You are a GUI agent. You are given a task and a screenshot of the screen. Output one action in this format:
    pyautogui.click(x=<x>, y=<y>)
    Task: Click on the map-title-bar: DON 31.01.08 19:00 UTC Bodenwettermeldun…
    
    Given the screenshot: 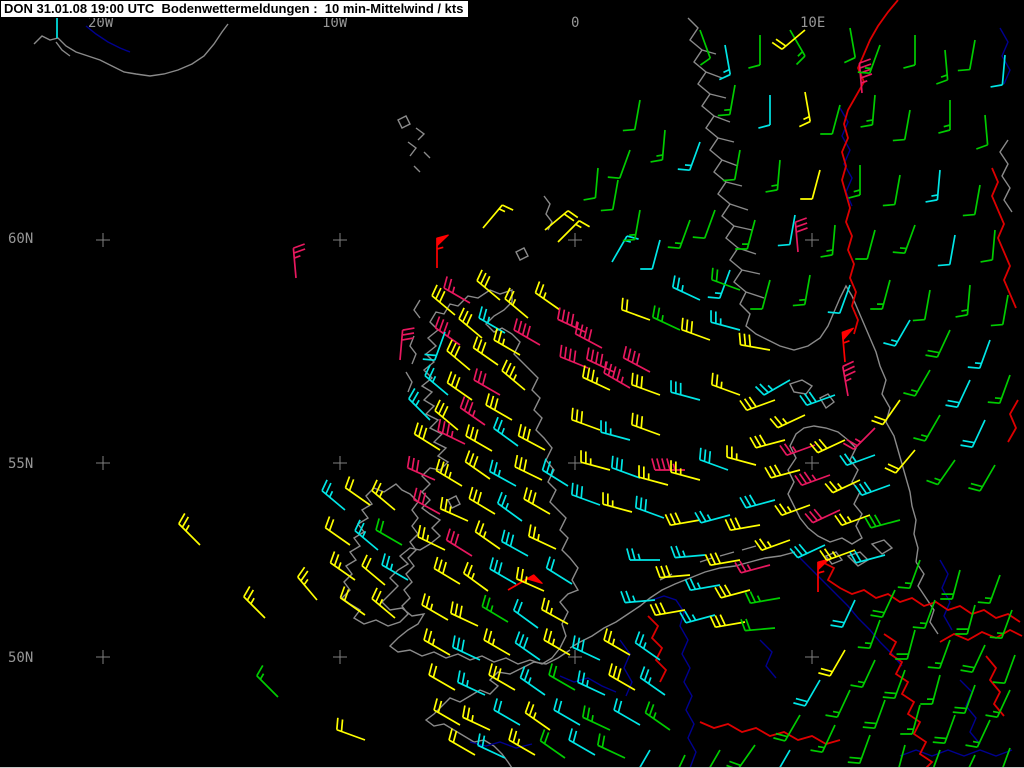 What is the action you would take?
    pyautogui.click(x=235, y=9)
    